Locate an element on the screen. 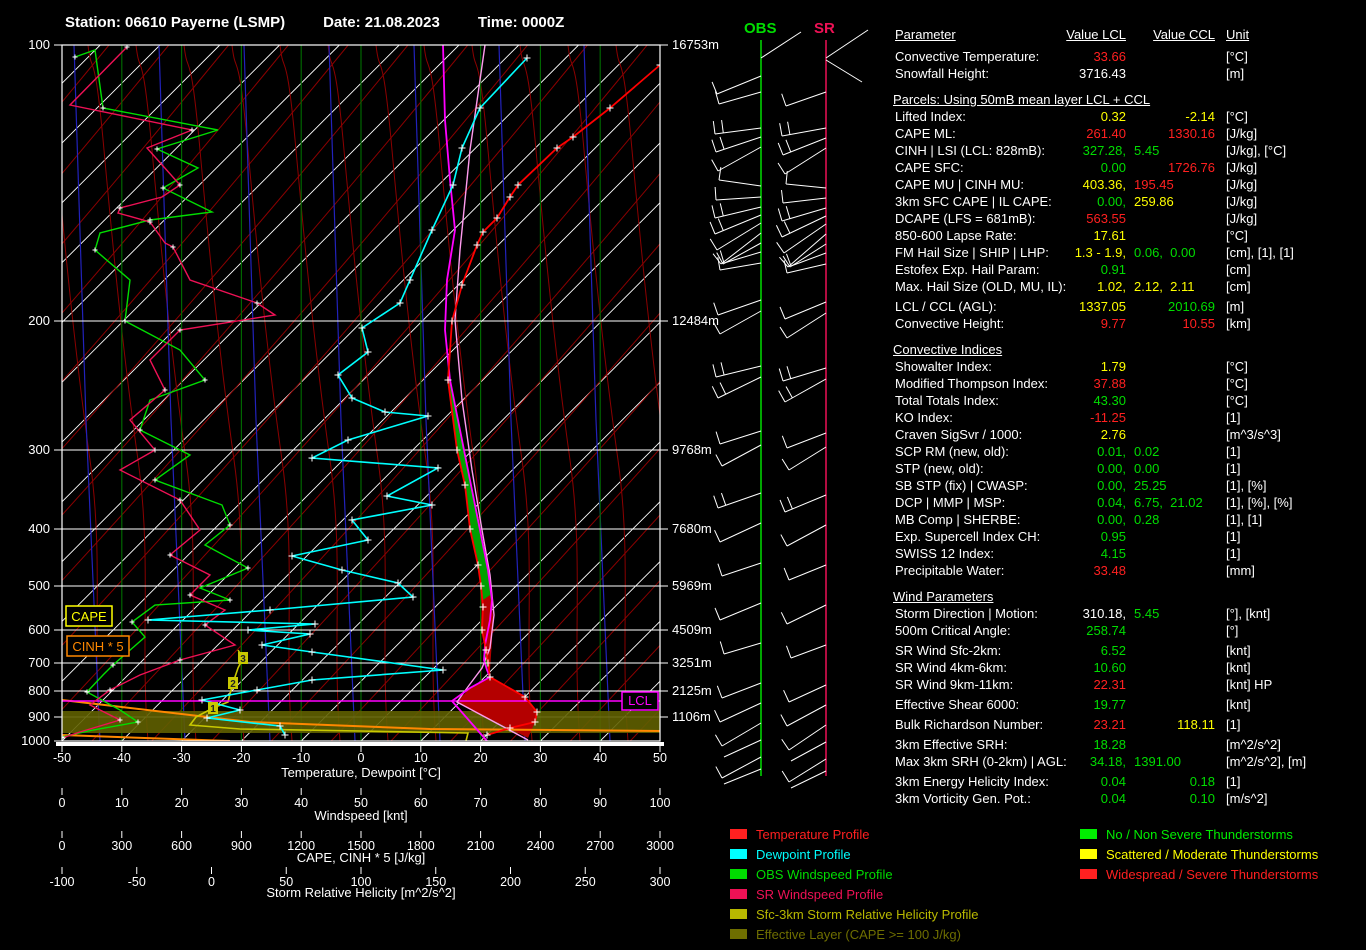 The image size is (1366, 950). unit-label: [m] is located at coordinates (1235, 306).